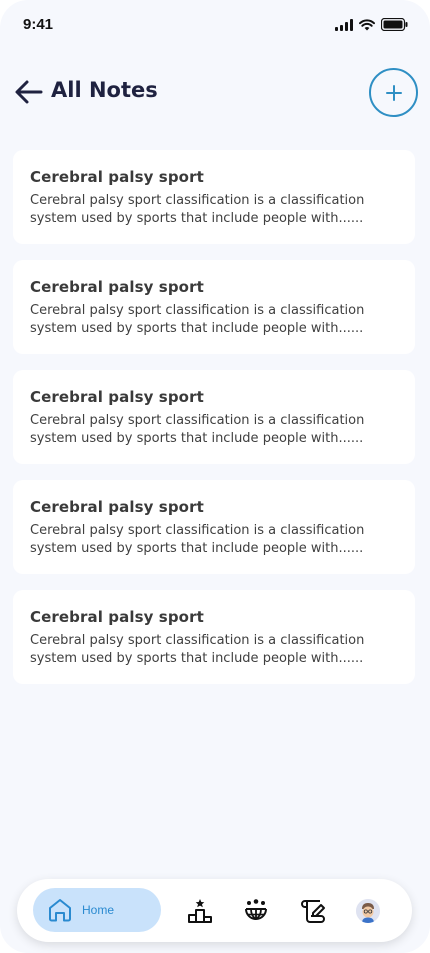 The image size is (430, 953). Describe the element at coordinates (394, 24) in the screenshot. I see `battery-icon` at that location.